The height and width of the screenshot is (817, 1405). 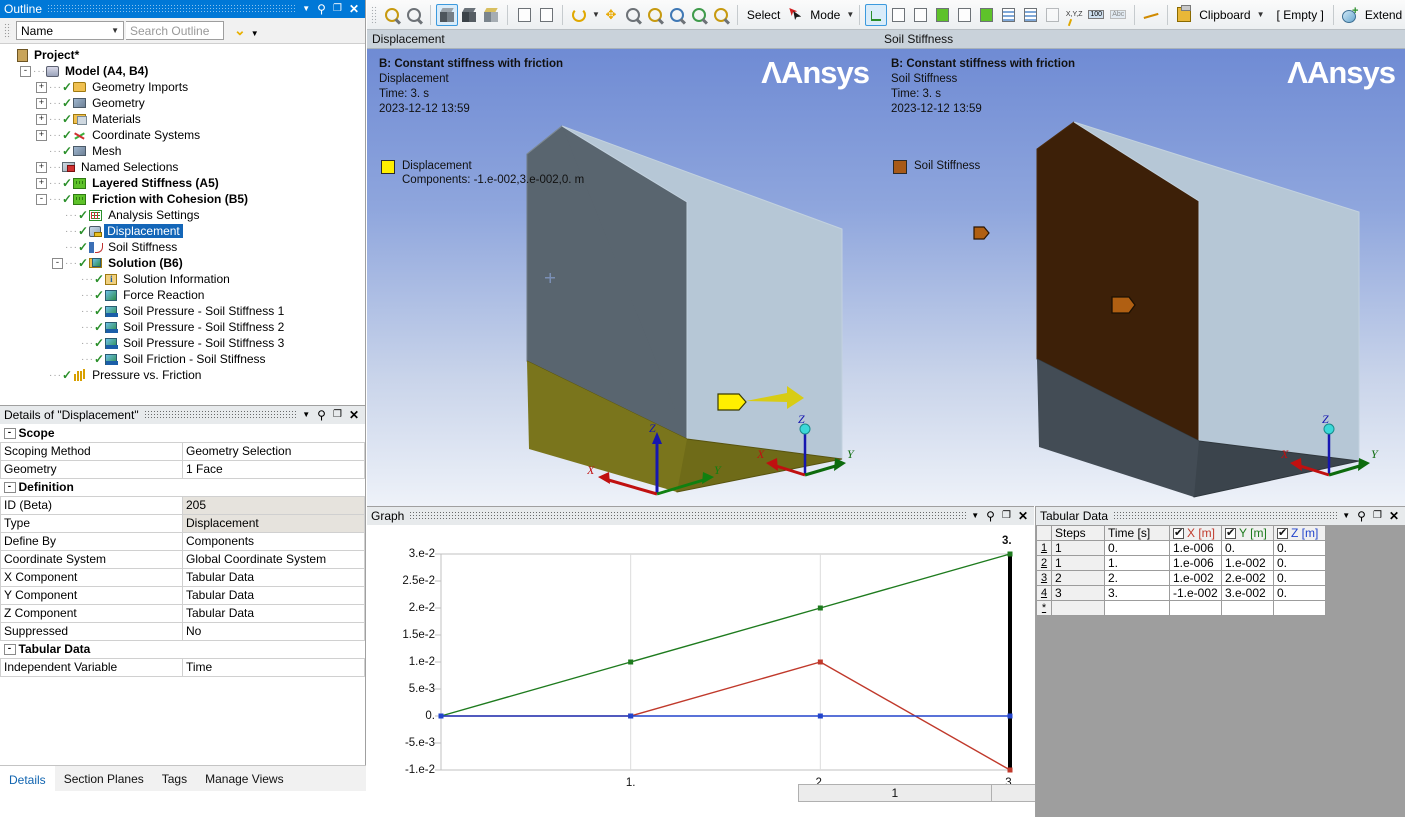 What do you see at coordinates (1247, 593) in the screenshot?
I see `table-cell-y: 3.e-002` at bounding box center [1247, 593].